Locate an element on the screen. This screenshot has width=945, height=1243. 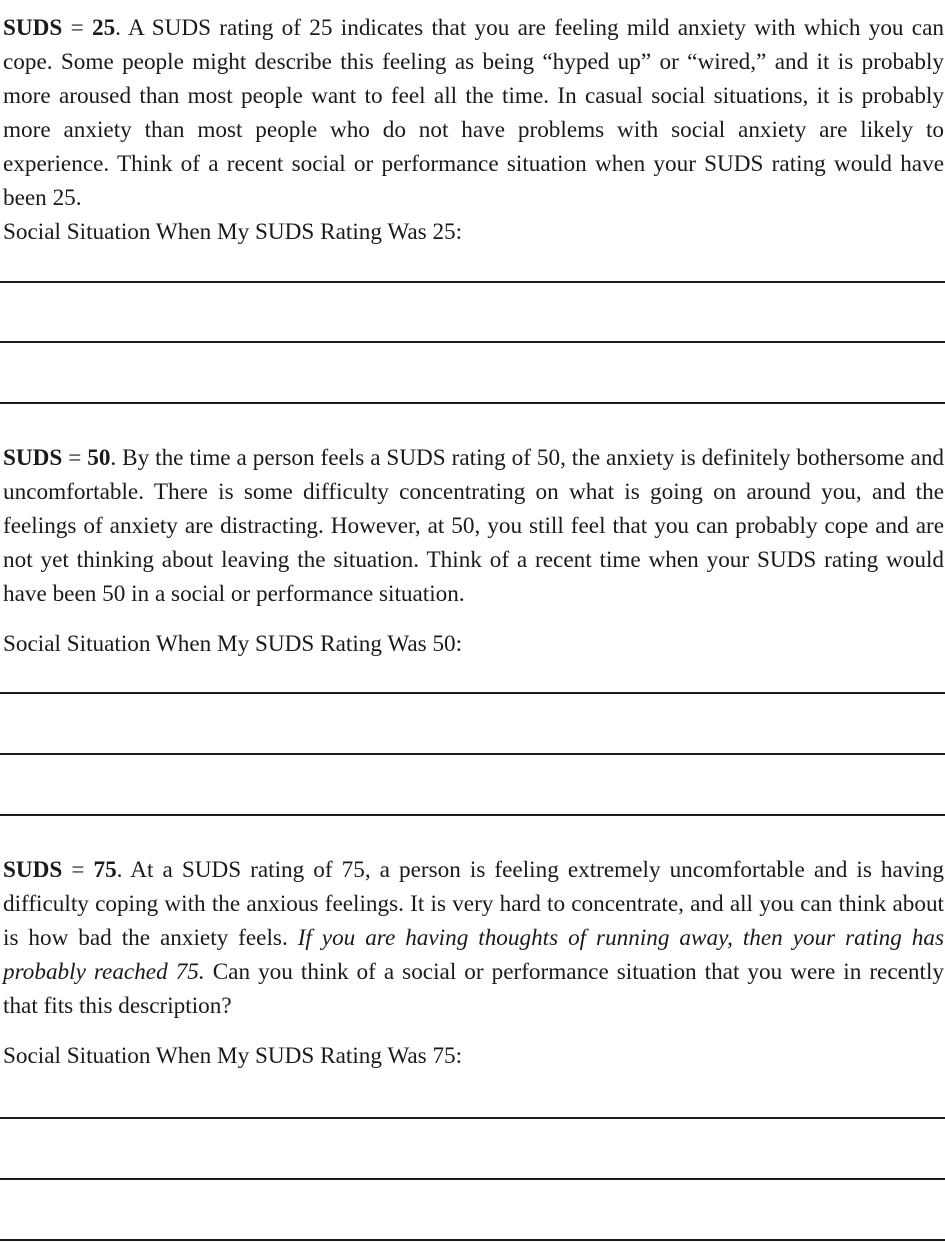
suds-75-label: SUDS is located at coordinates (33, 870).